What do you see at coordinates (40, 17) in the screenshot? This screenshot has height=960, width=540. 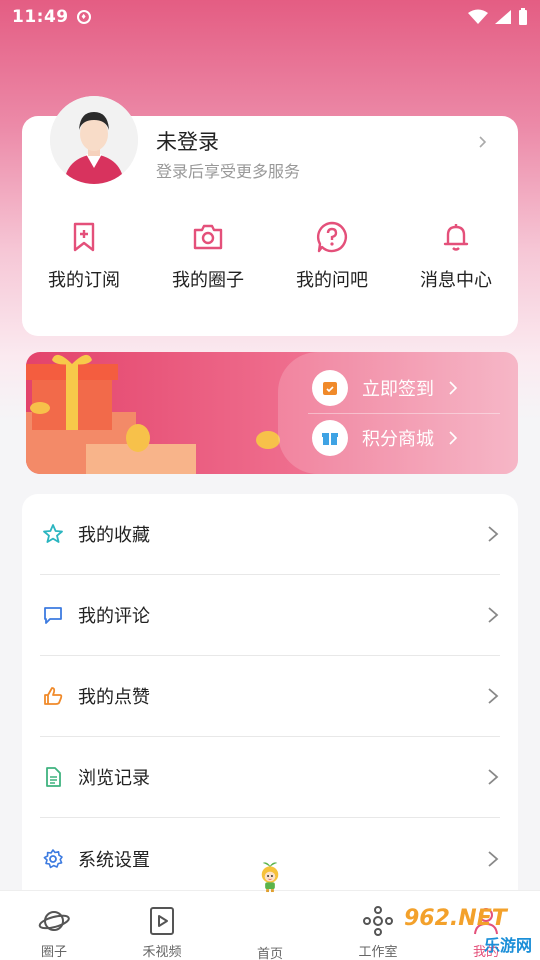 I see `status-time: 11:49` at bounding box center [40, 17].